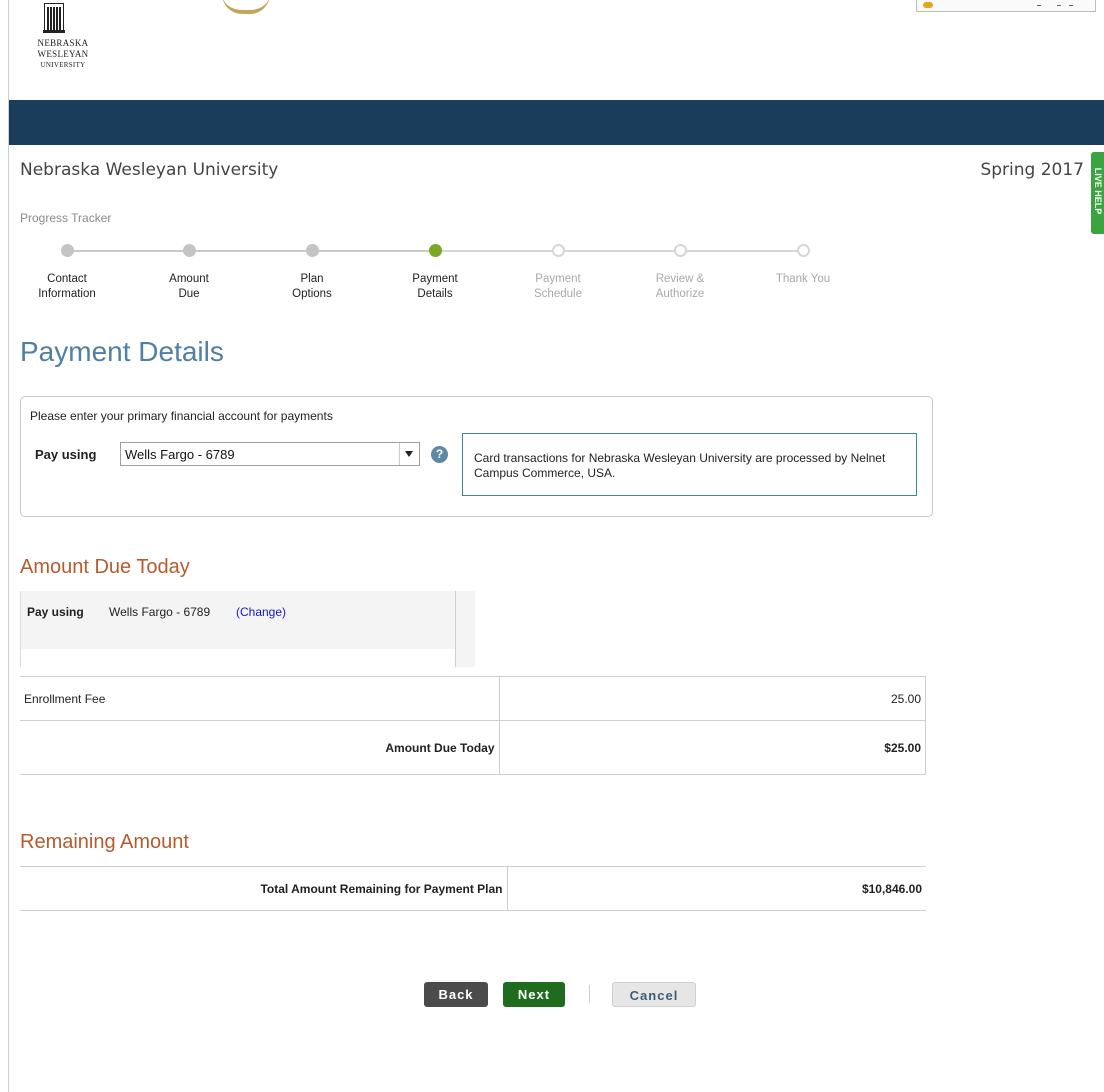 The height and width of the screenshot is (1092, 1104). I want to click on progress-tracker-label: Progress Tracker, so click(66, 218).